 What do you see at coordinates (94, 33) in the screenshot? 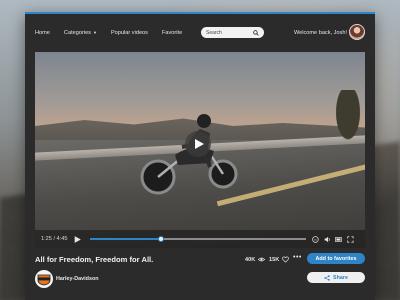
I see `caret-down-icon: ▼` at bounding box center [94, 33].